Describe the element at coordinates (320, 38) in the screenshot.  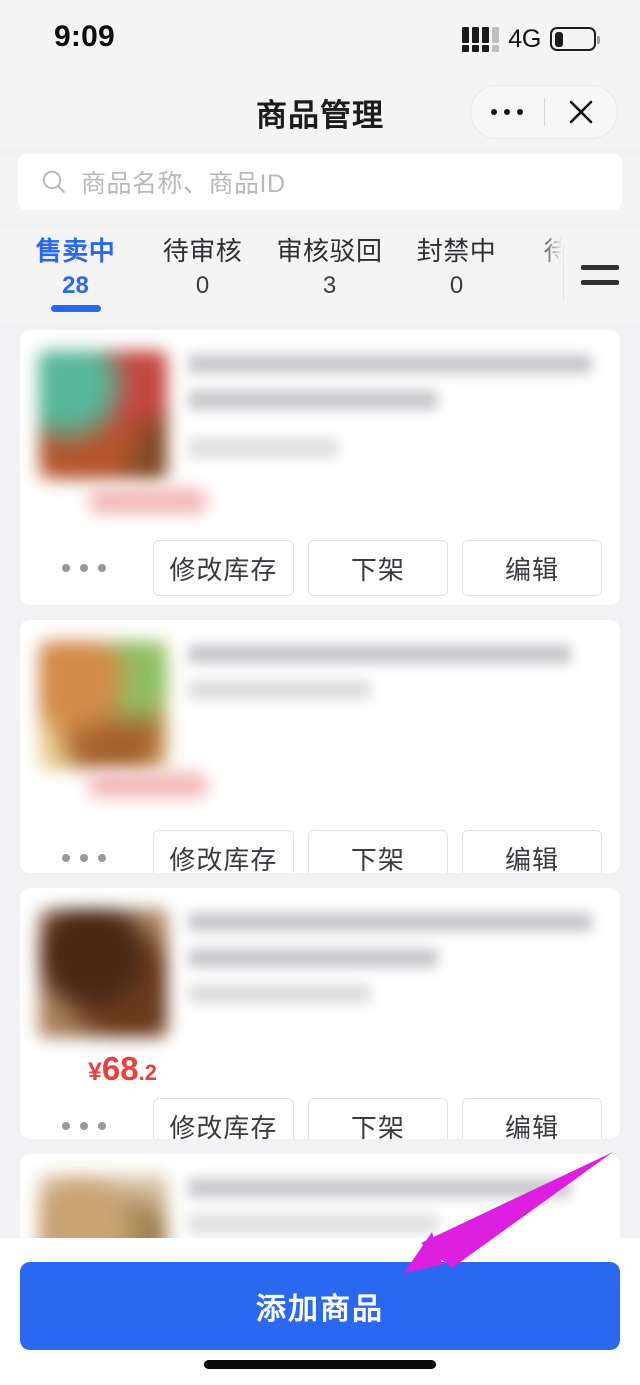
I see `status-bar: 9:09 4G` at that location.